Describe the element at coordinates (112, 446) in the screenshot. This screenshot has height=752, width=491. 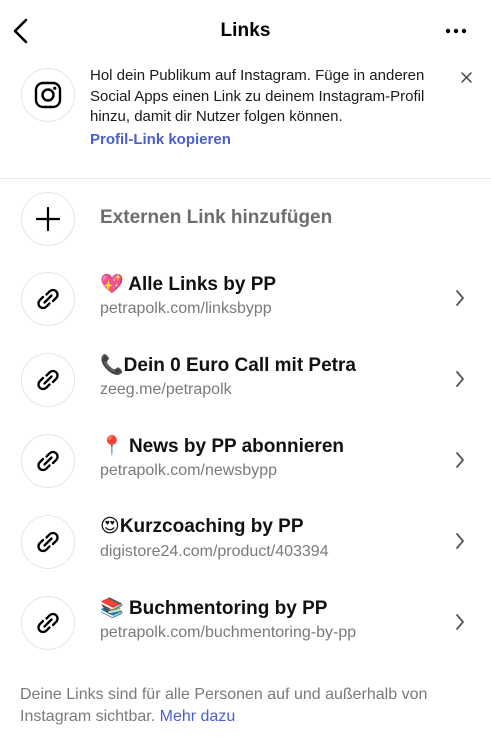
I see `link-emoji: 📍` at that location.